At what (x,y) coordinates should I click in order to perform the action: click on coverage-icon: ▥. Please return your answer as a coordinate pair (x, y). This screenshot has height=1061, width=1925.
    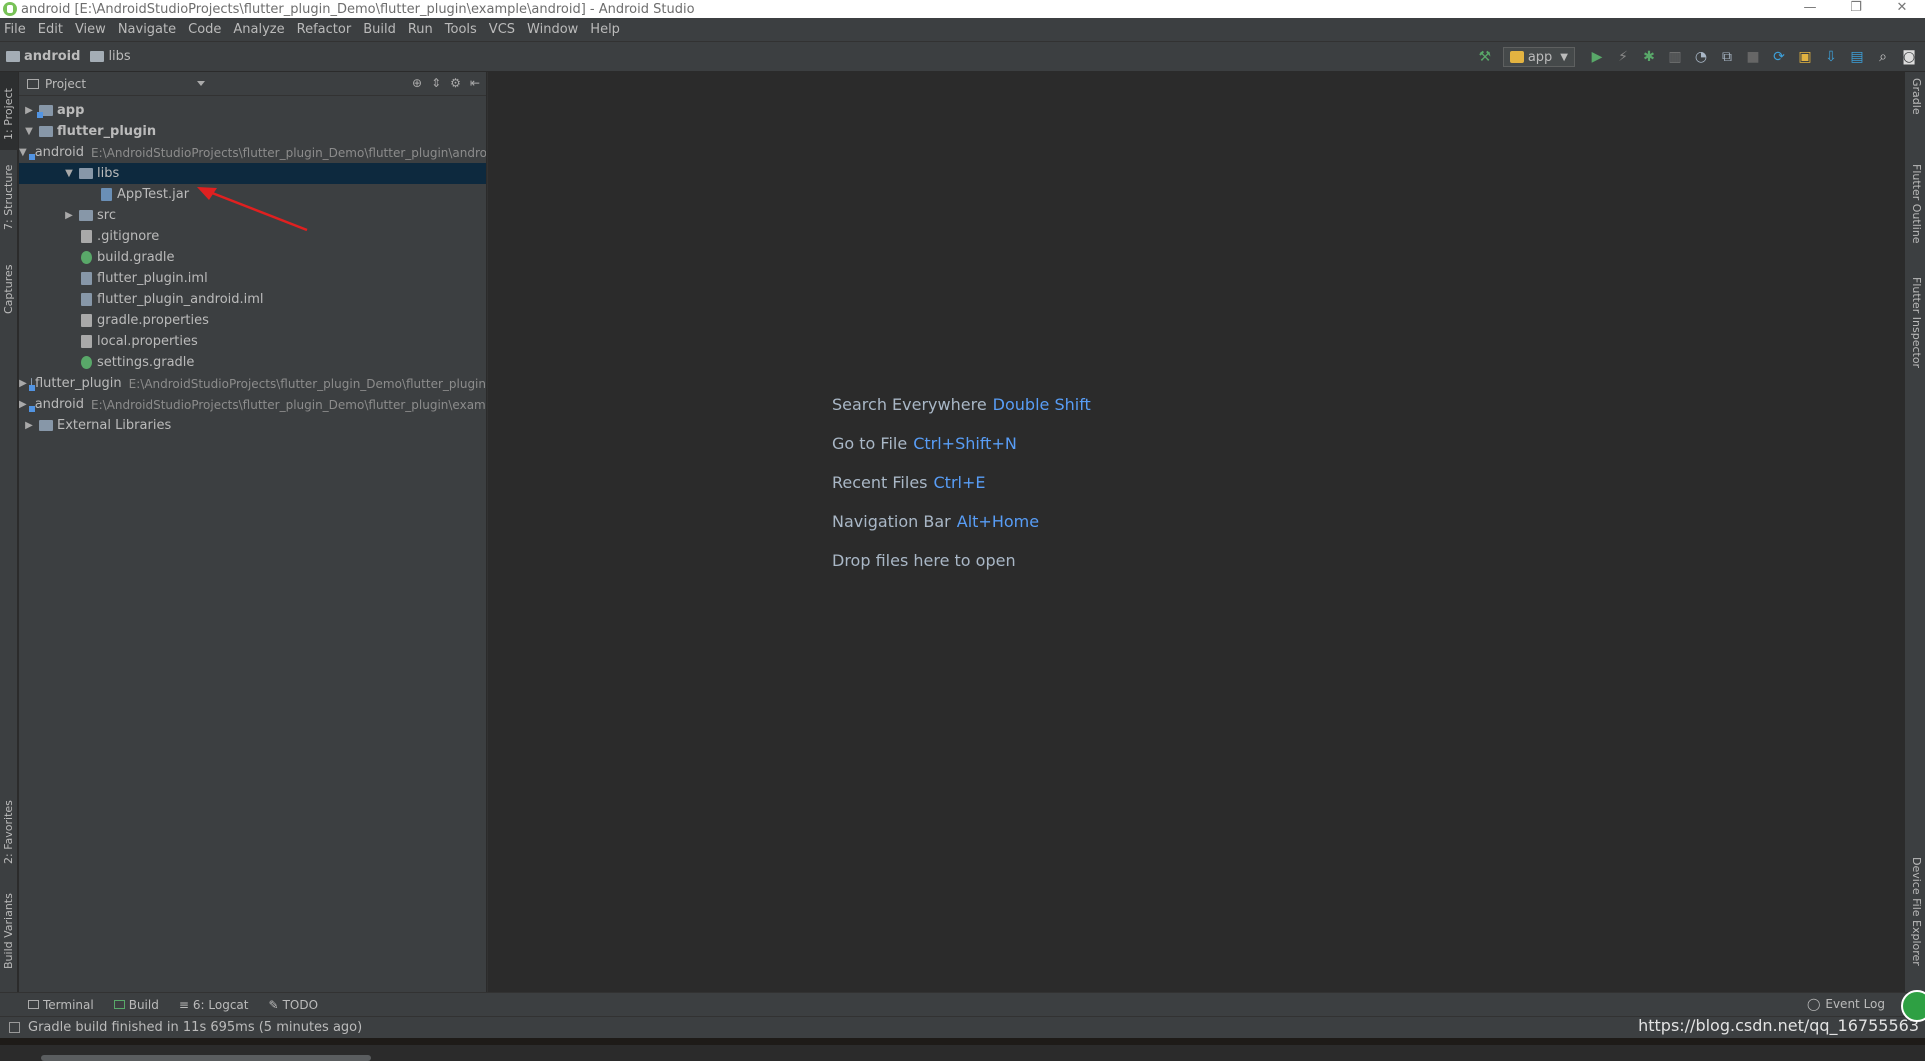
    Looking at the image, I should click on (1675, 57).